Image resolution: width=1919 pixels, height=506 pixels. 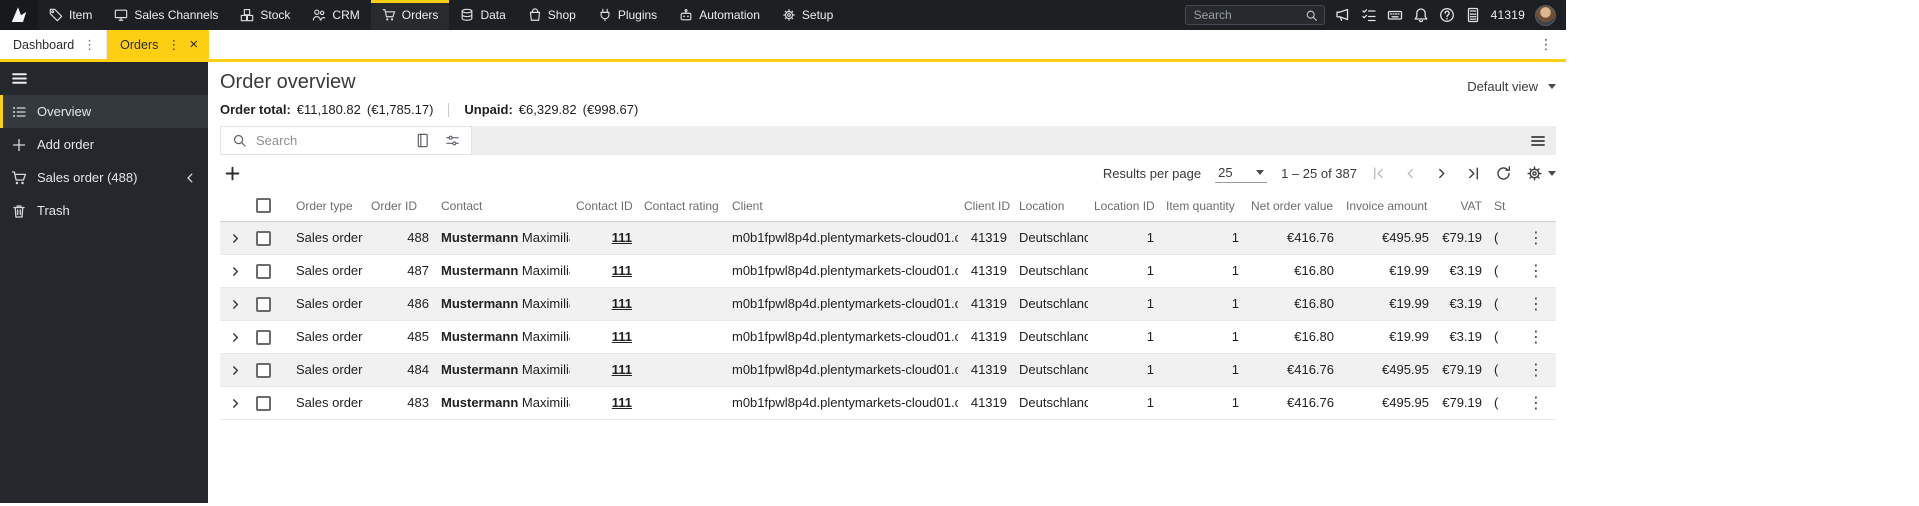 I want to click on table-settings-button, so click(x=1541, y=173).